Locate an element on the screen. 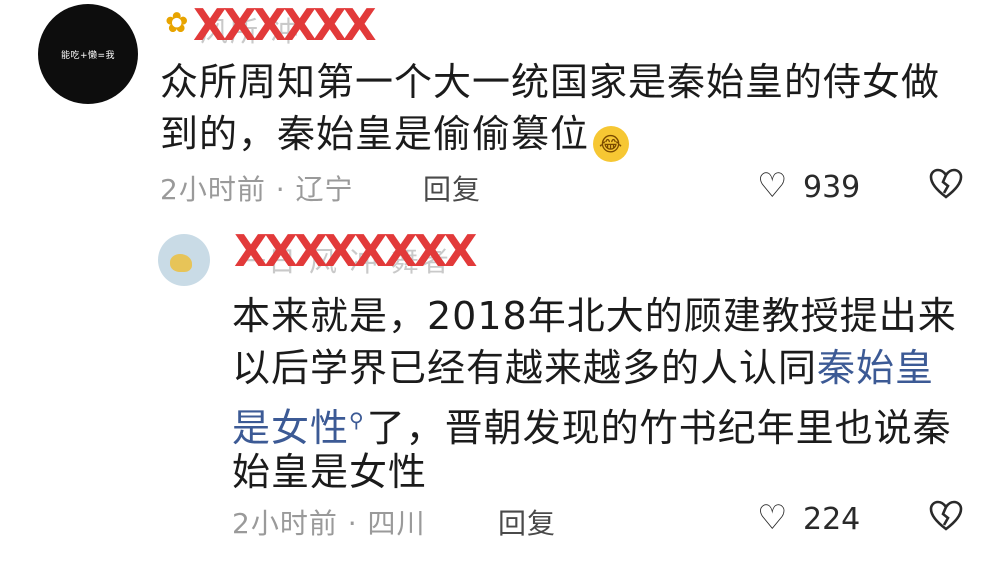 The width and height of the screenshot is (994, 561). comment-text-line: 众所周知第一个大一统国家是秦始皇的侍女做 is located at coordinates (550, 82).